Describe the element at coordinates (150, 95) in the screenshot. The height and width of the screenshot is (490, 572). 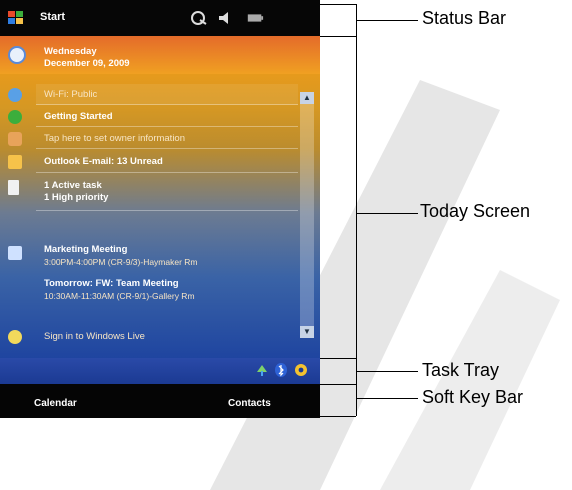
I see `today-item-wifi: Wi-Fi: Public` at that location.